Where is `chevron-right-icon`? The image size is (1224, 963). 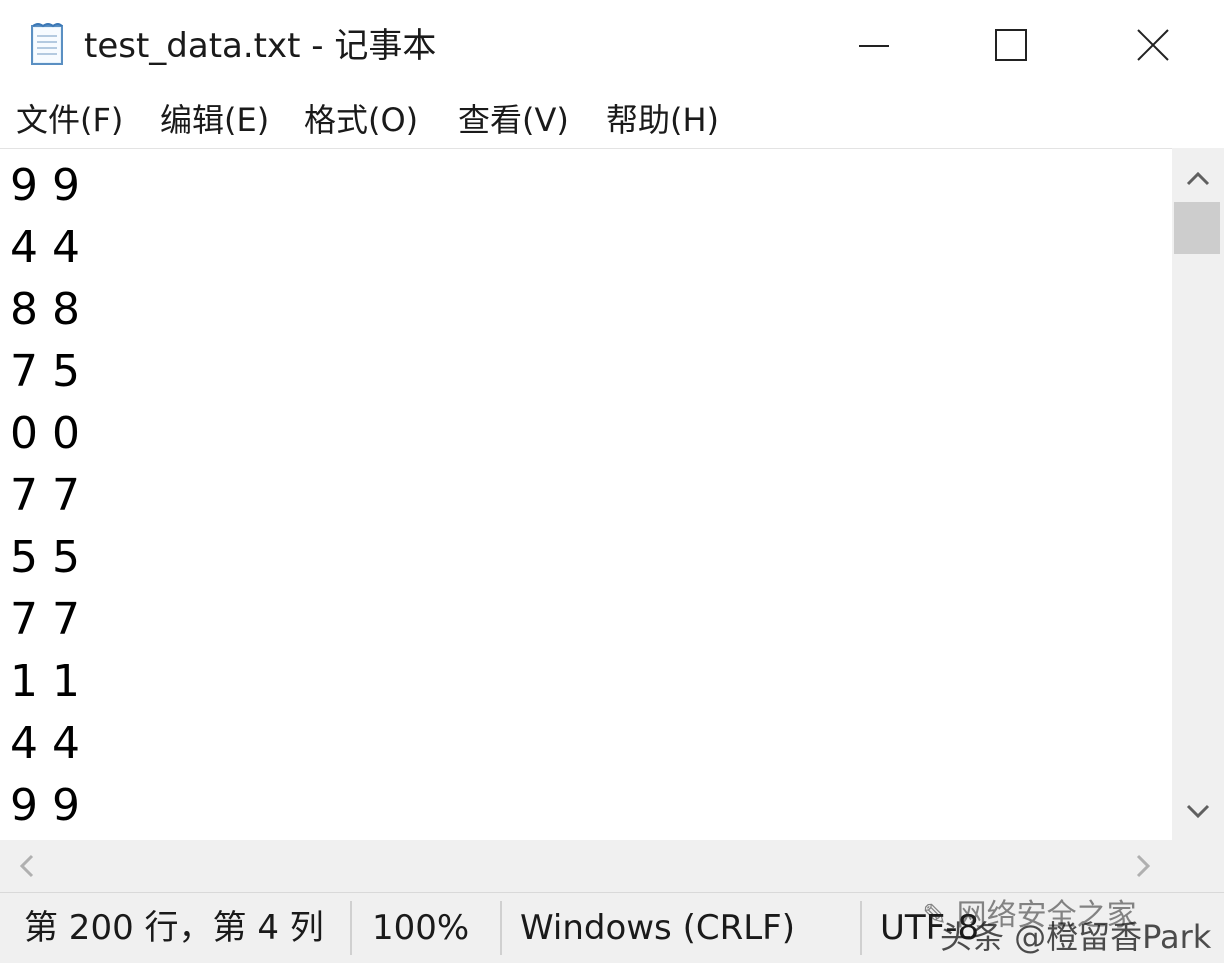 chevron-right-icon is located at coordinates (1143, 866).